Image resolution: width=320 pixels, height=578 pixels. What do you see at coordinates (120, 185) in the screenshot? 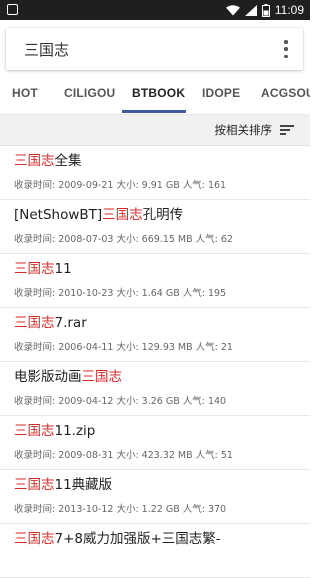
I see `item-meta: 收录时间: 2009-09-21 大小: 9.91 GB 人气: 161` at bounding box center [120, 185].